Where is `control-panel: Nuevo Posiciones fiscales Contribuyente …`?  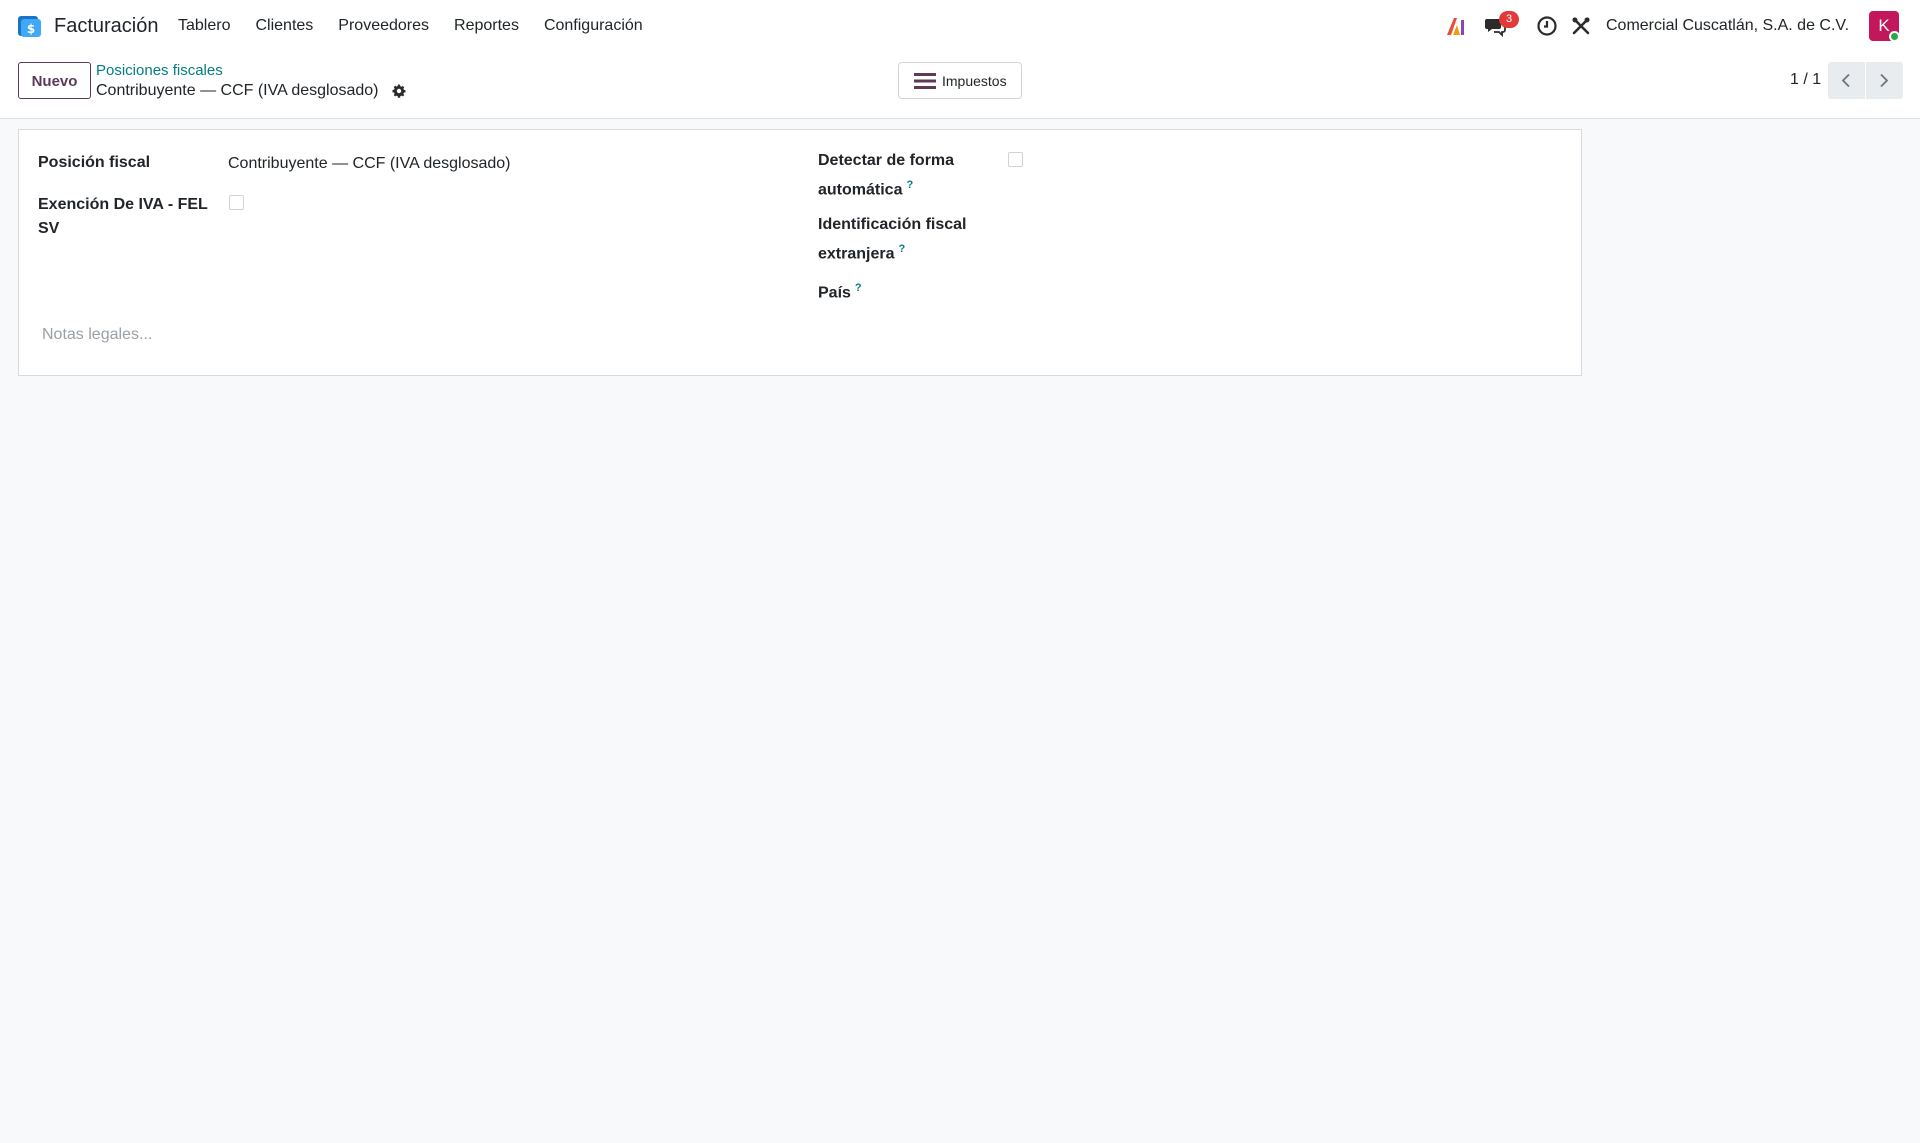
control-panel: Nuevo Posiciones fiscales Contribuyente … is located at coordinates (960, 85).